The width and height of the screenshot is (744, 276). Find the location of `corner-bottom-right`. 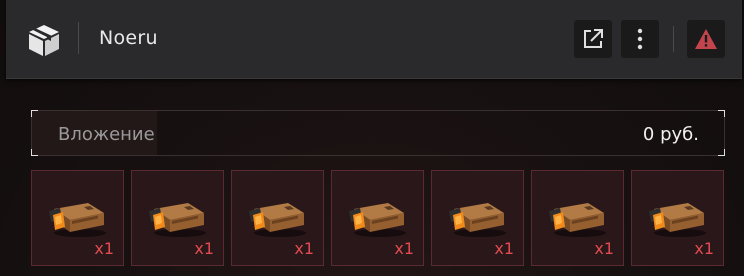

corner-bottom-right is located at coordinates (721, 152).